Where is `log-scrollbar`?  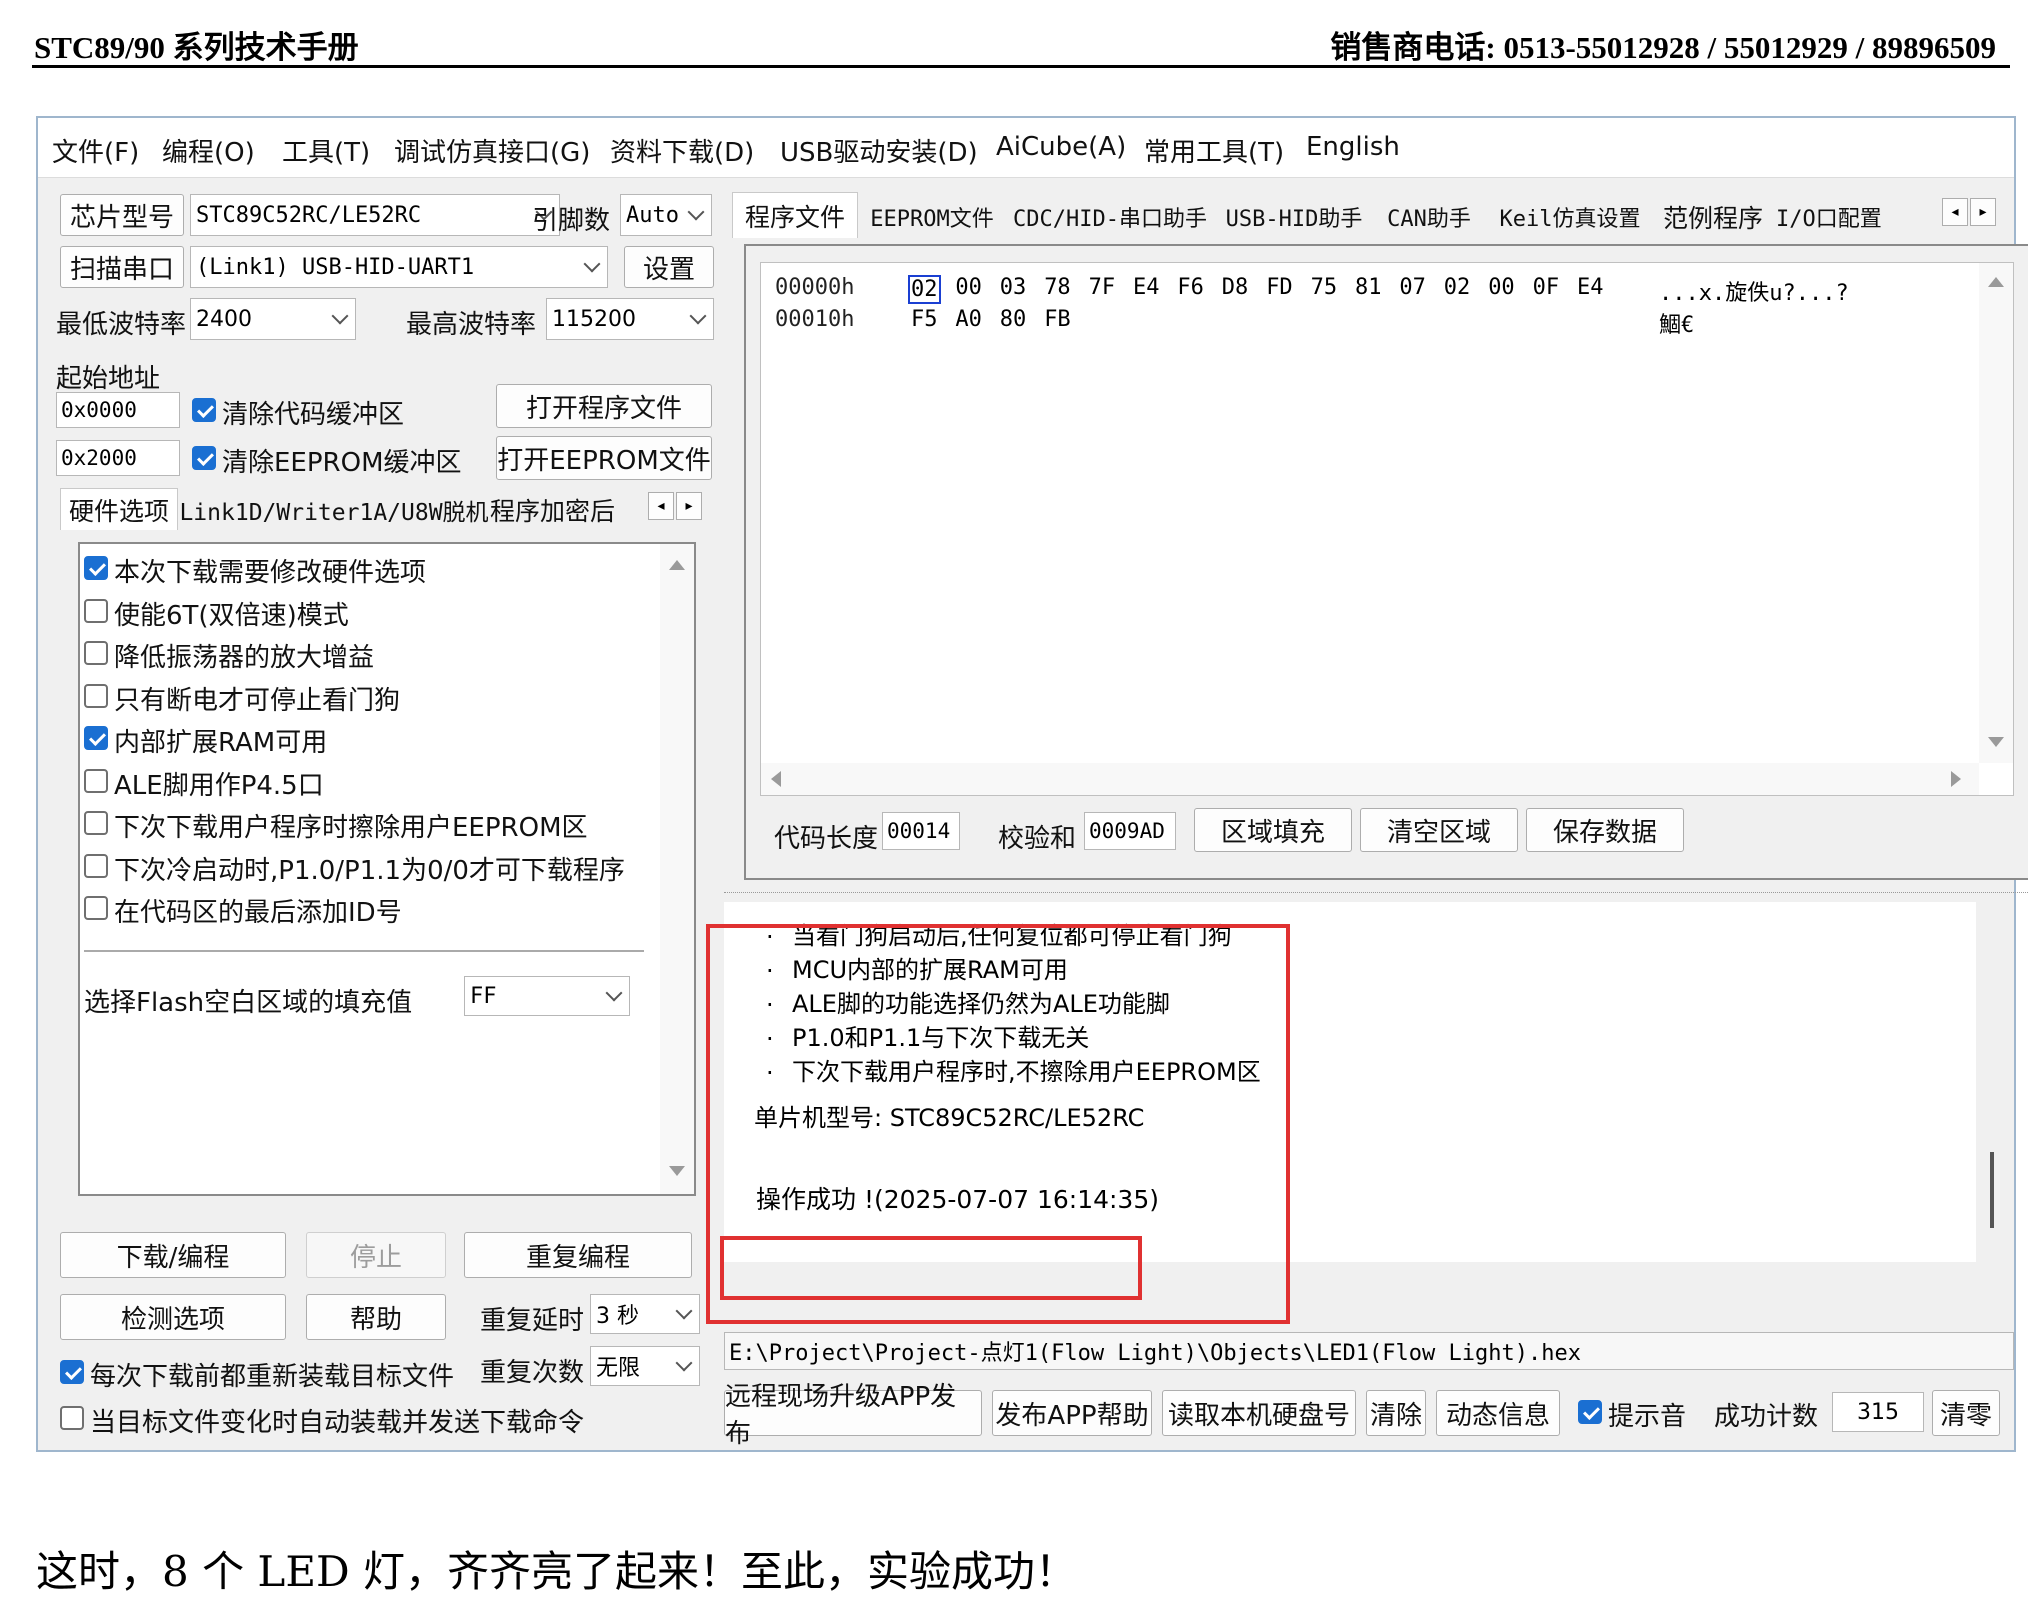 log-scrollbar is located at coordinates (1995, 1082).